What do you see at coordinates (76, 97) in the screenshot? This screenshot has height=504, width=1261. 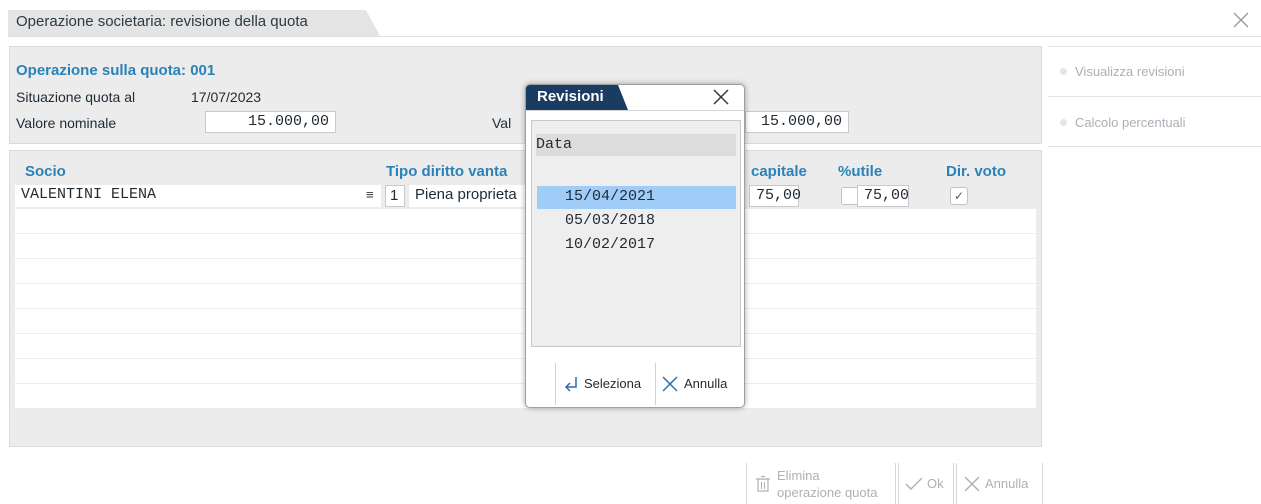 I see `situation-label: Situazione quota al` at bounding box center [76, 97].